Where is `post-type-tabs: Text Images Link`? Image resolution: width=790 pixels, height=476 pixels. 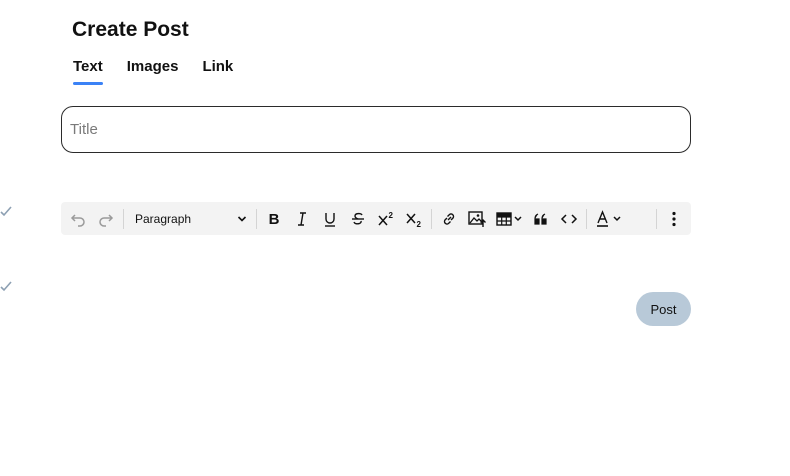
post-type-tabs: Text Images Link is located at coordinates (153, 71).